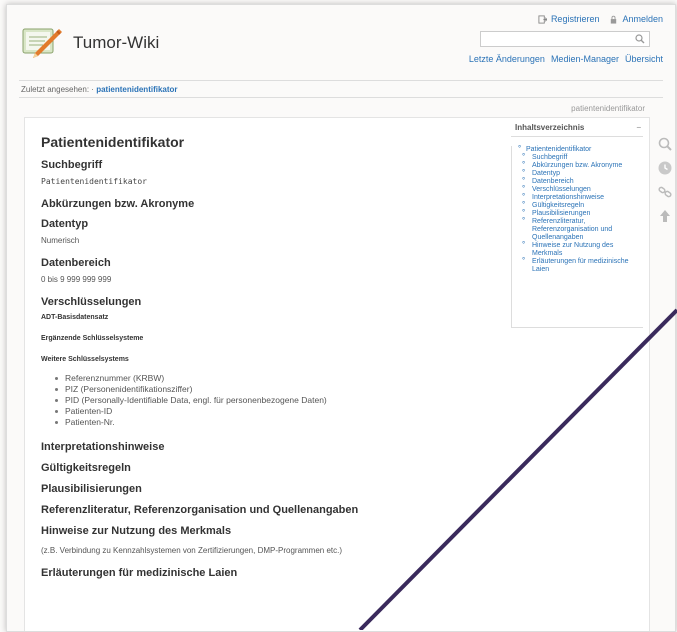  What do you see at coordinates (278, 378) in the screenshot?
I see `list-item: Referenznummer (KRBW)` at bounding box center [278, 378].